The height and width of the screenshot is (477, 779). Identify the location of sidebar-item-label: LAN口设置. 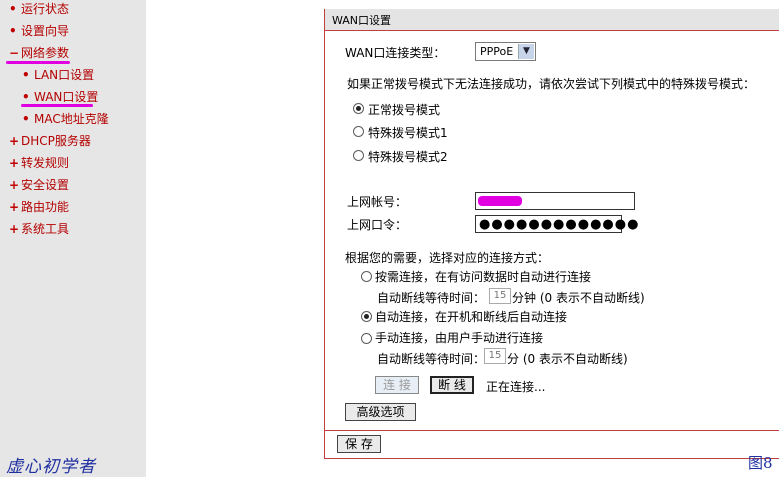
(64, 75).